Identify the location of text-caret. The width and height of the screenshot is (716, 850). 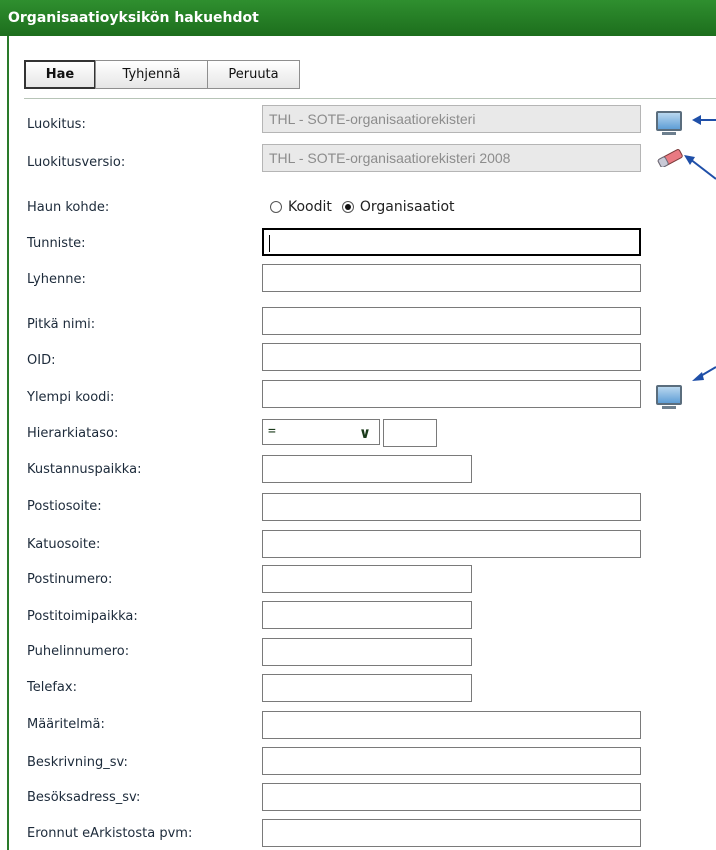
(269, 243).